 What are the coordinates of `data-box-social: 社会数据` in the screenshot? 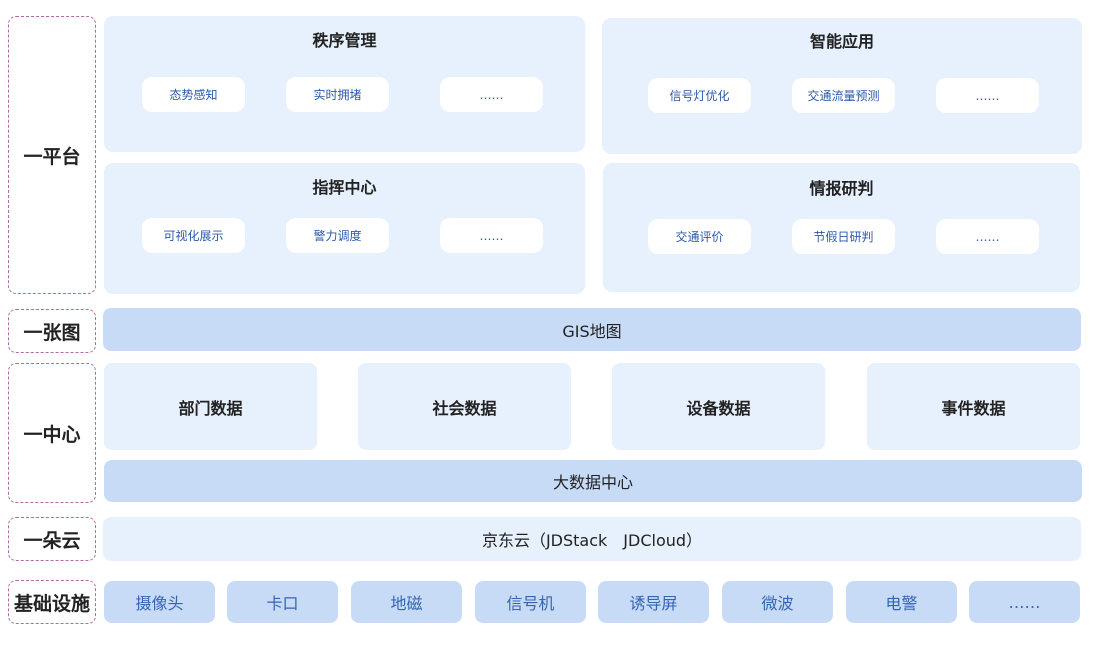 It's located at (464, 406).